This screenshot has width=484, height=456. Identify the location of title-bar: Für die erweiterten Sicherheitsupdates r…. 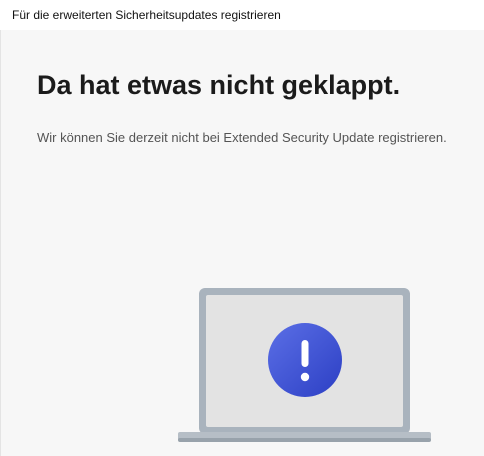
(242, 15).